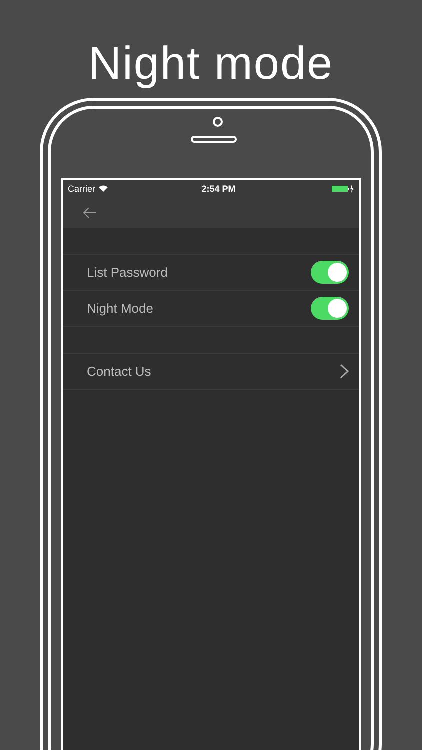 The width and height of the screenshot is (422, 750). I want to click on speaker-icon, so click(214, 139).